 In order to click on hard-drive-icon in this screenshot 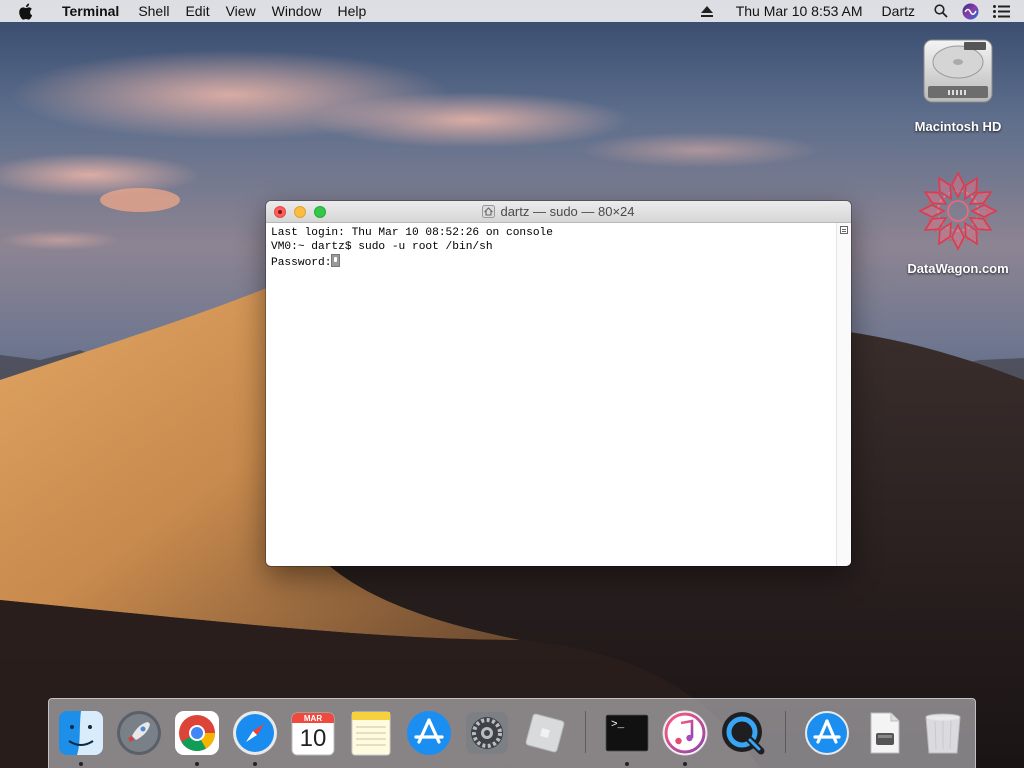, I will do `click(958, 71)`.